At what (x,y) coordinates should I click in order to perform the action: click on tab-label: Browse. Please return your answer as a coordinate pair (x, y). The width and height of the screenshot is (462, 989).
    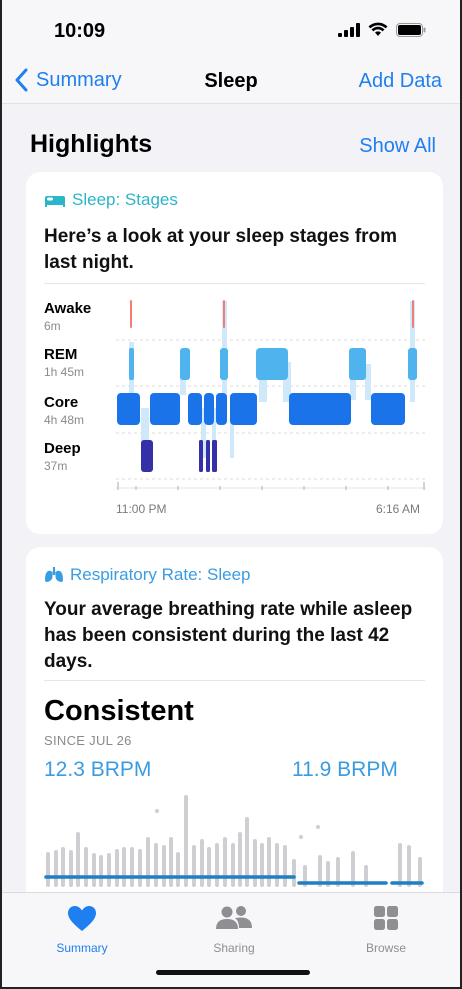
    Looking at the image, I should click on (385, 948).